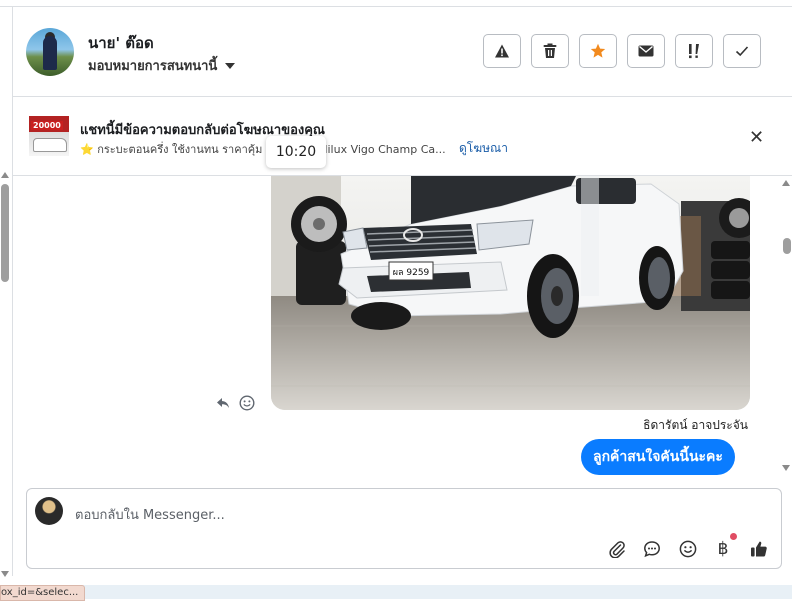 The height and width of the screenshot is (601, 792). Describe the element at coordinates (230, 65) in the screenshot. I see `chevron-down-icon` at that location.